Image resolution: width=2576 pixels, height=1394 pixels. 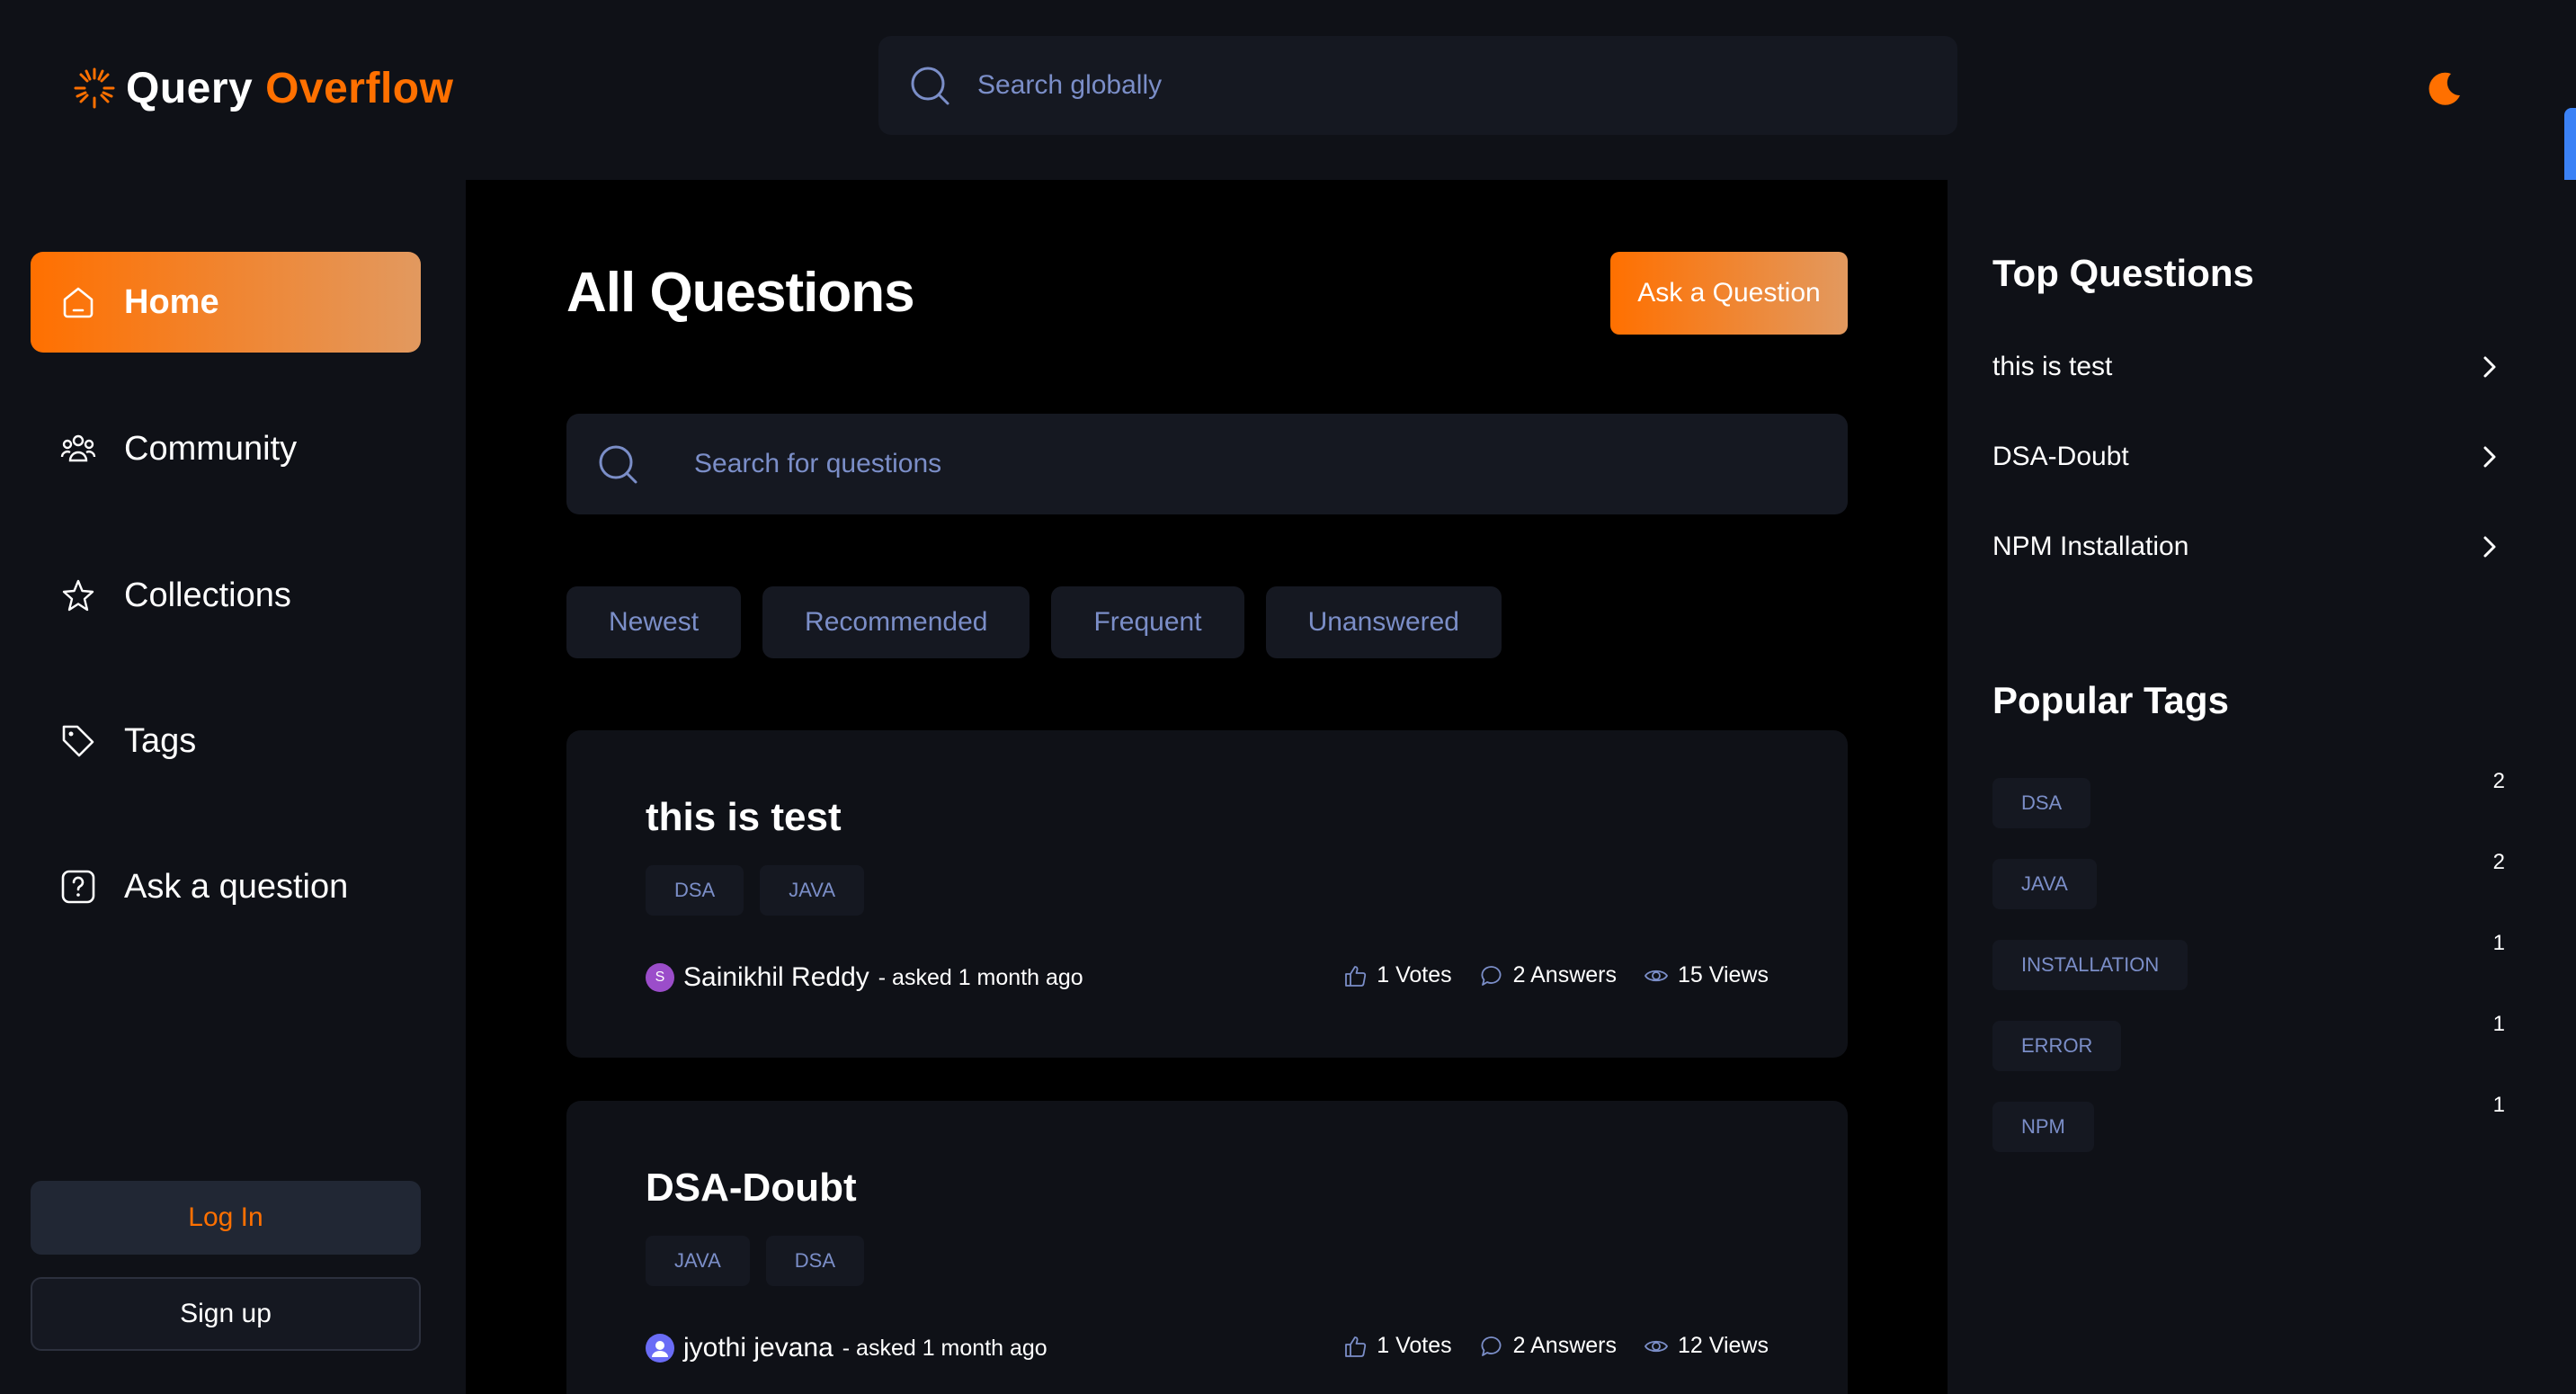 What do you see at coordinates (2249, 367) in the screenshot?
I see `top-question-item: this is test` at bounding box center [2249, 367].